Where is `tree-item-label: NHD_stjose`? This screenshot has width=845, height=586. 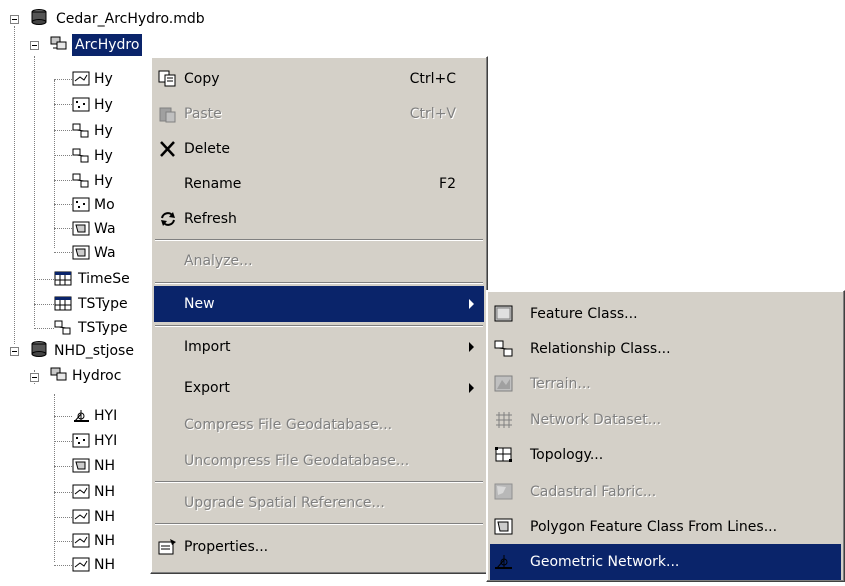 tree-item-label: NHD_stjose is located at coordinates (94, 351).